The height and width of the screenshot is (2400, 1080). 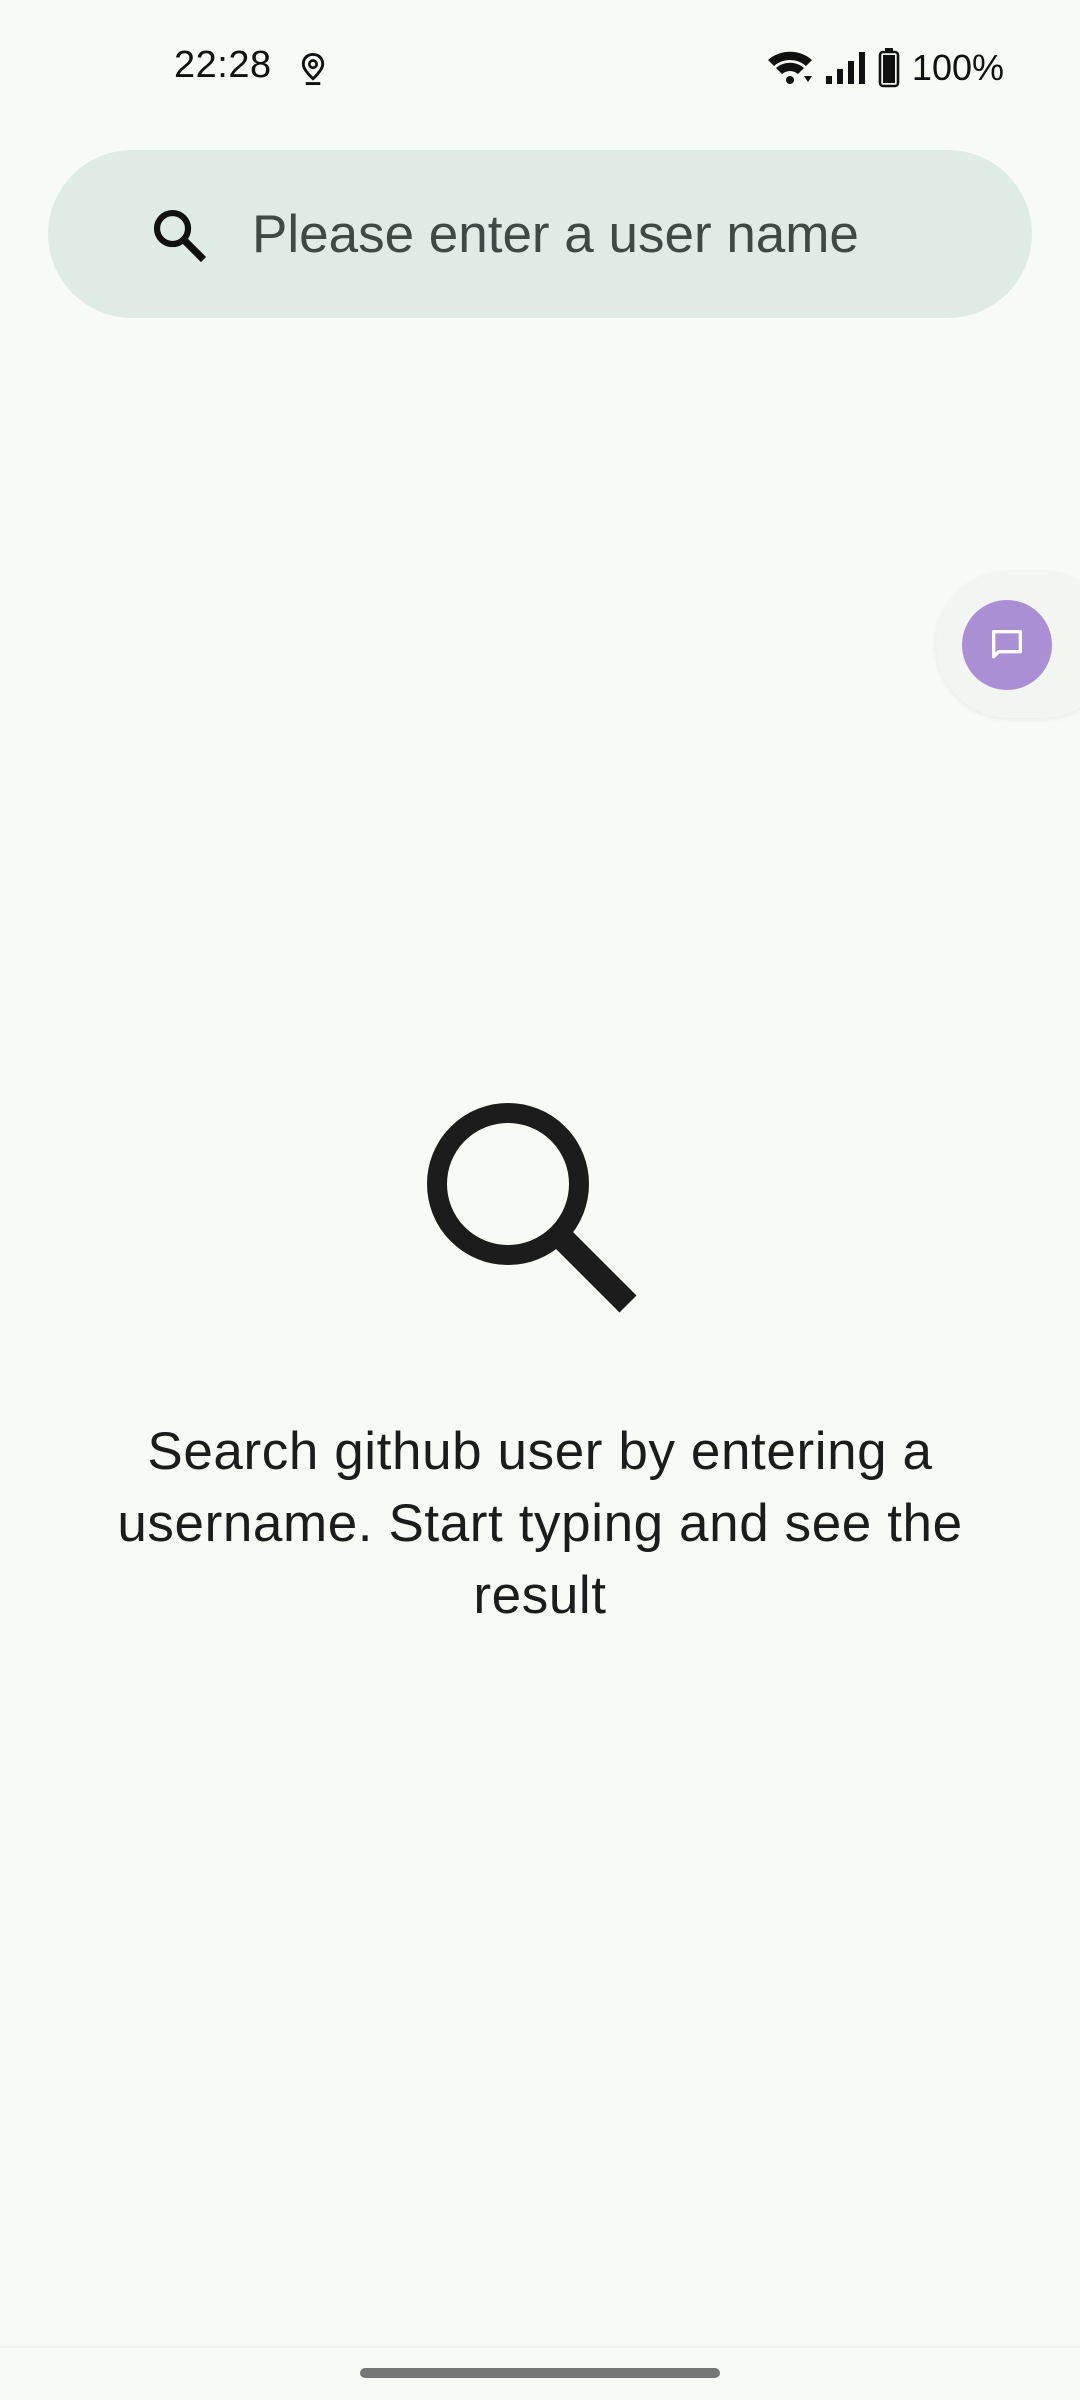 I want to click on status-time: 22:28, so click(x=223, y=65).